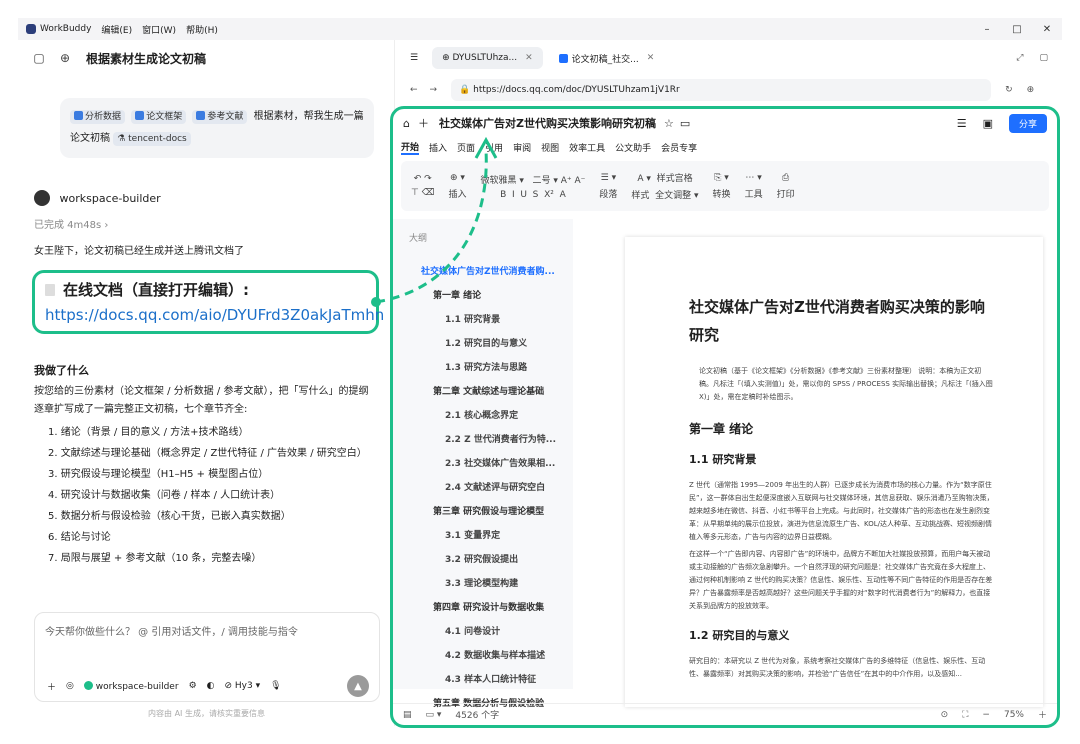 This screenshot has width=1080, height=744. I want to click on tab-1: ⊕ DYUSLTUhza... ✕, so click(487, 58).